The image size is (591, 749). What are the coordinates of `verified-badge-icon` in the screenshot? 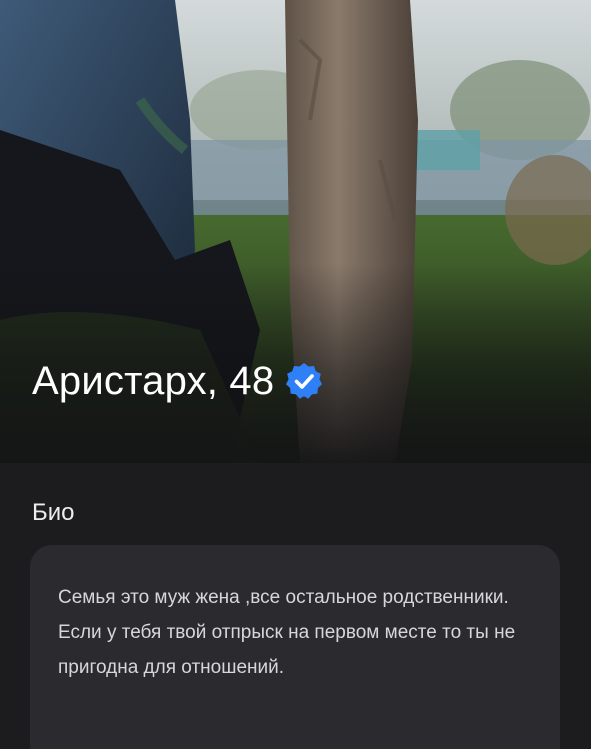 It's located at (304, 381).